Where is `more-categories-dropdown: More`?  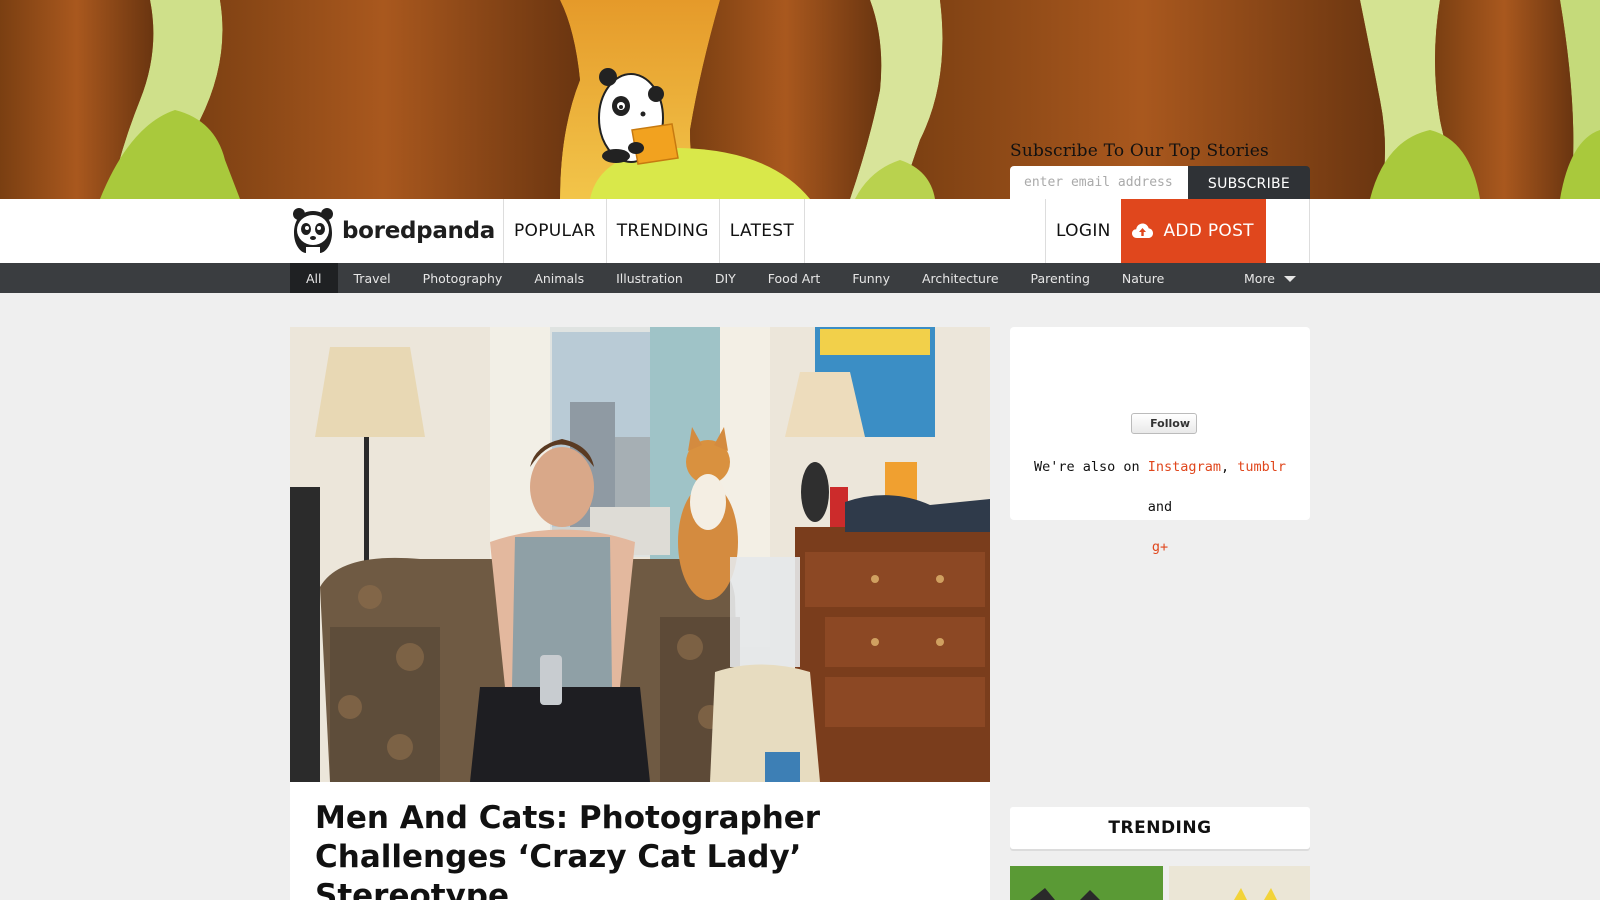
more-categories-dropdown: More is located at coordinates (1270, 278).